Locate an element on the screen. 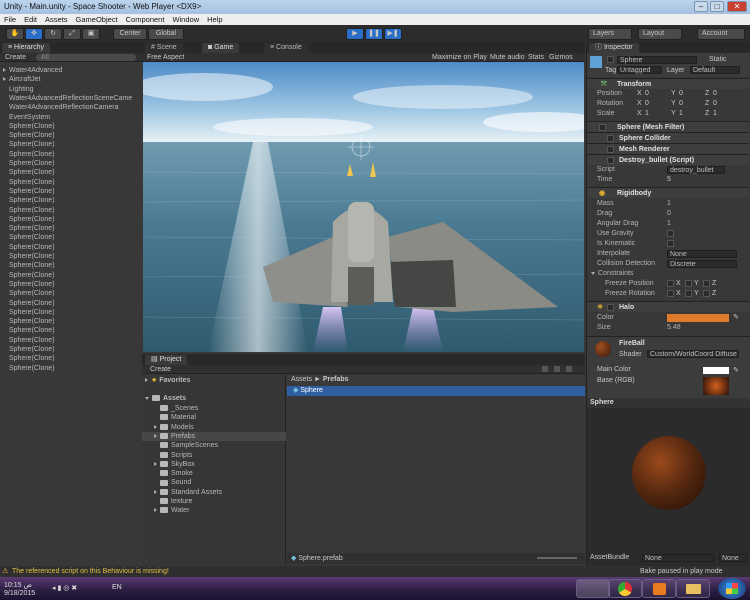  time-value: 5 is located at coordinates (669, 179).